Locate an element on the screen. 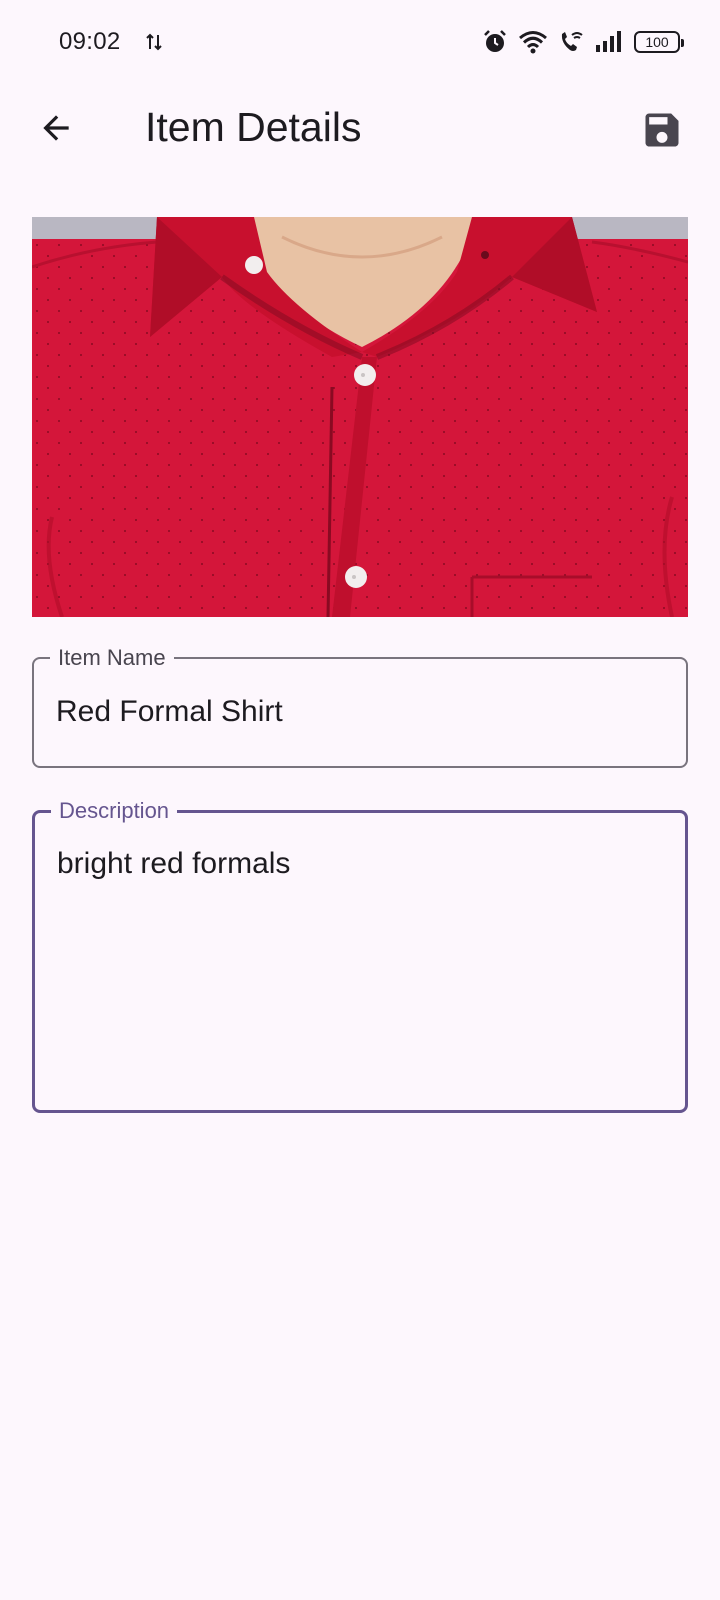  item-name-input: Red Formal Shirt is located at coordinates (356, 712).